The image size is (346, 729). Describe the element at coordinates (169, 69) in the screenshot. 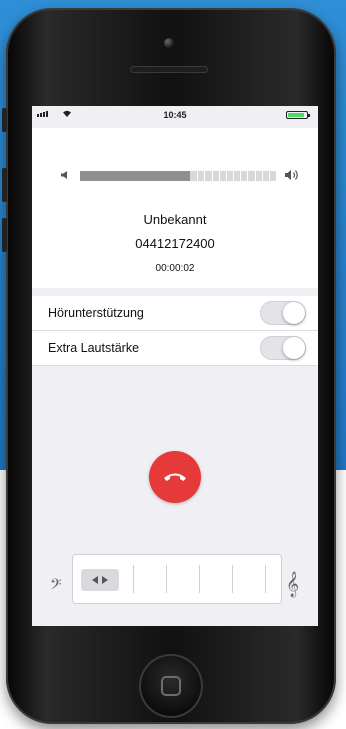

I see `earpiece-speaker` at that location.